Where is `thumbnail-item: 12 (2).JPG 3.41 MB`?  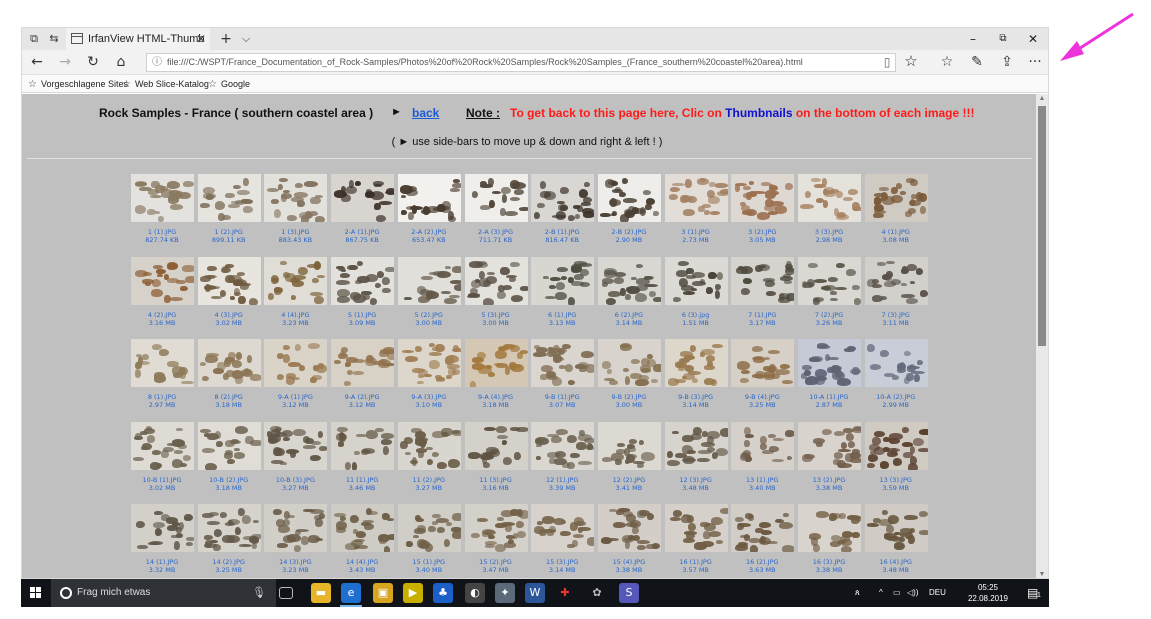
thumbnail-item: 12 (2).JPG 3.41 MB is located at coordinates (629, 460).